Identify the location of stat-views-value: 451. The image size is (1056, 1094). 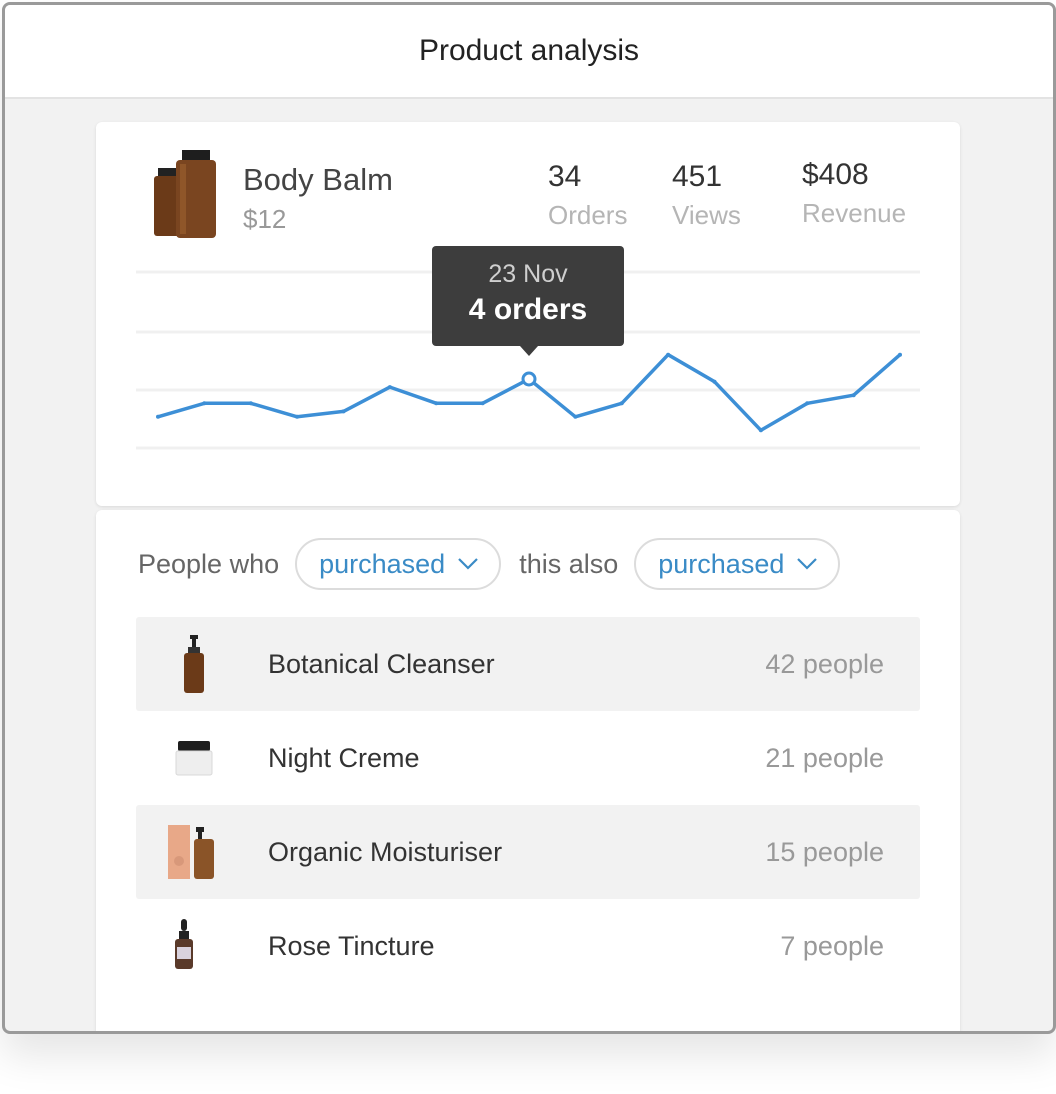
(697, 176).